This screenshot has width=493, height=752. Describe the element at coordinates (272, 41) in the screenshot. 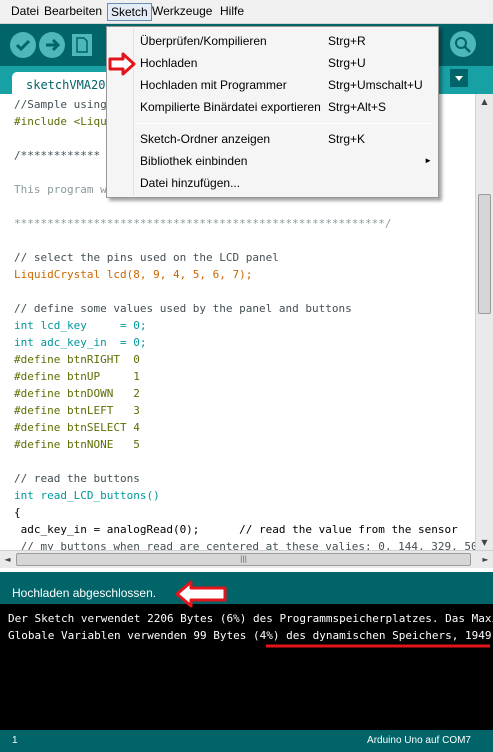

I see `menu-item-verify: Überprüfen/Kompilieren Strg+R` at that location.